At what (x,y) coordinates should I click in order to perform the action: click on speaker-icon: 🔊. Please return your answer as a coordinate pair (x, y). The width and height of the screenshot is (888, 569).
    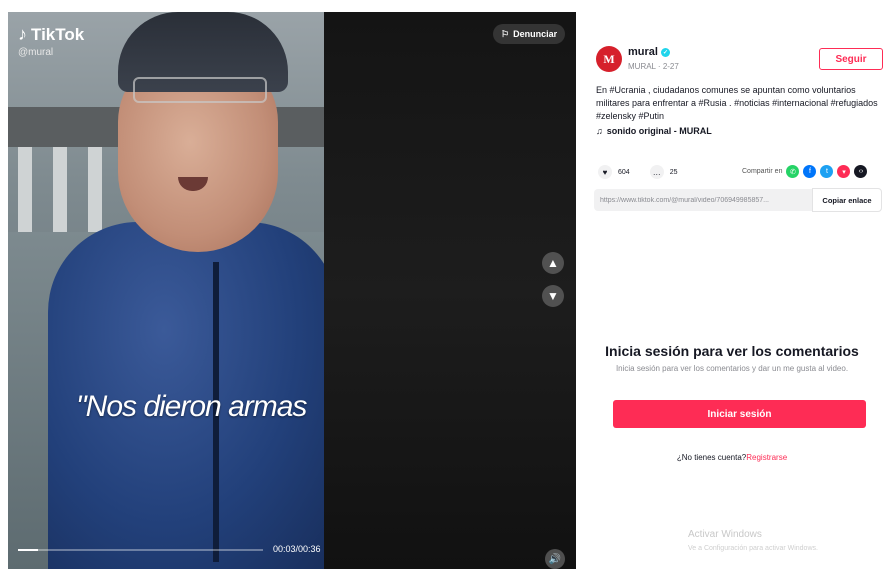
    Looking at the image, I should click on (555, 559).